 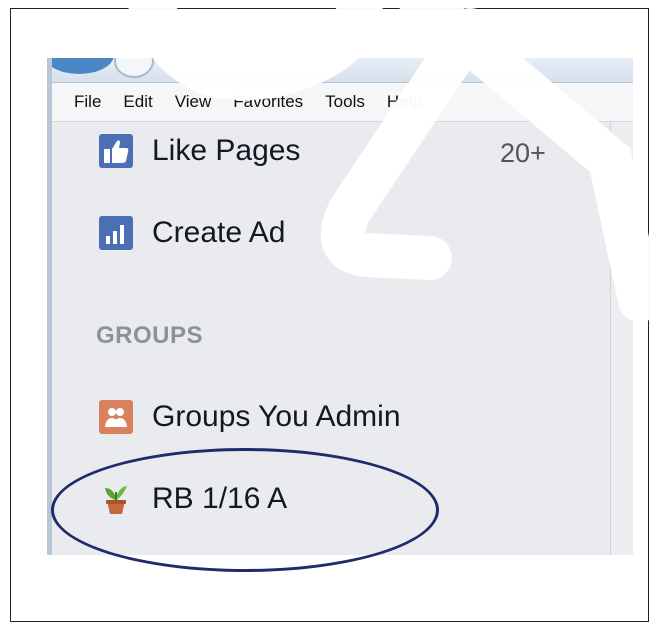 I want to click on bar-chart-icon, so click(x=116, y=233).